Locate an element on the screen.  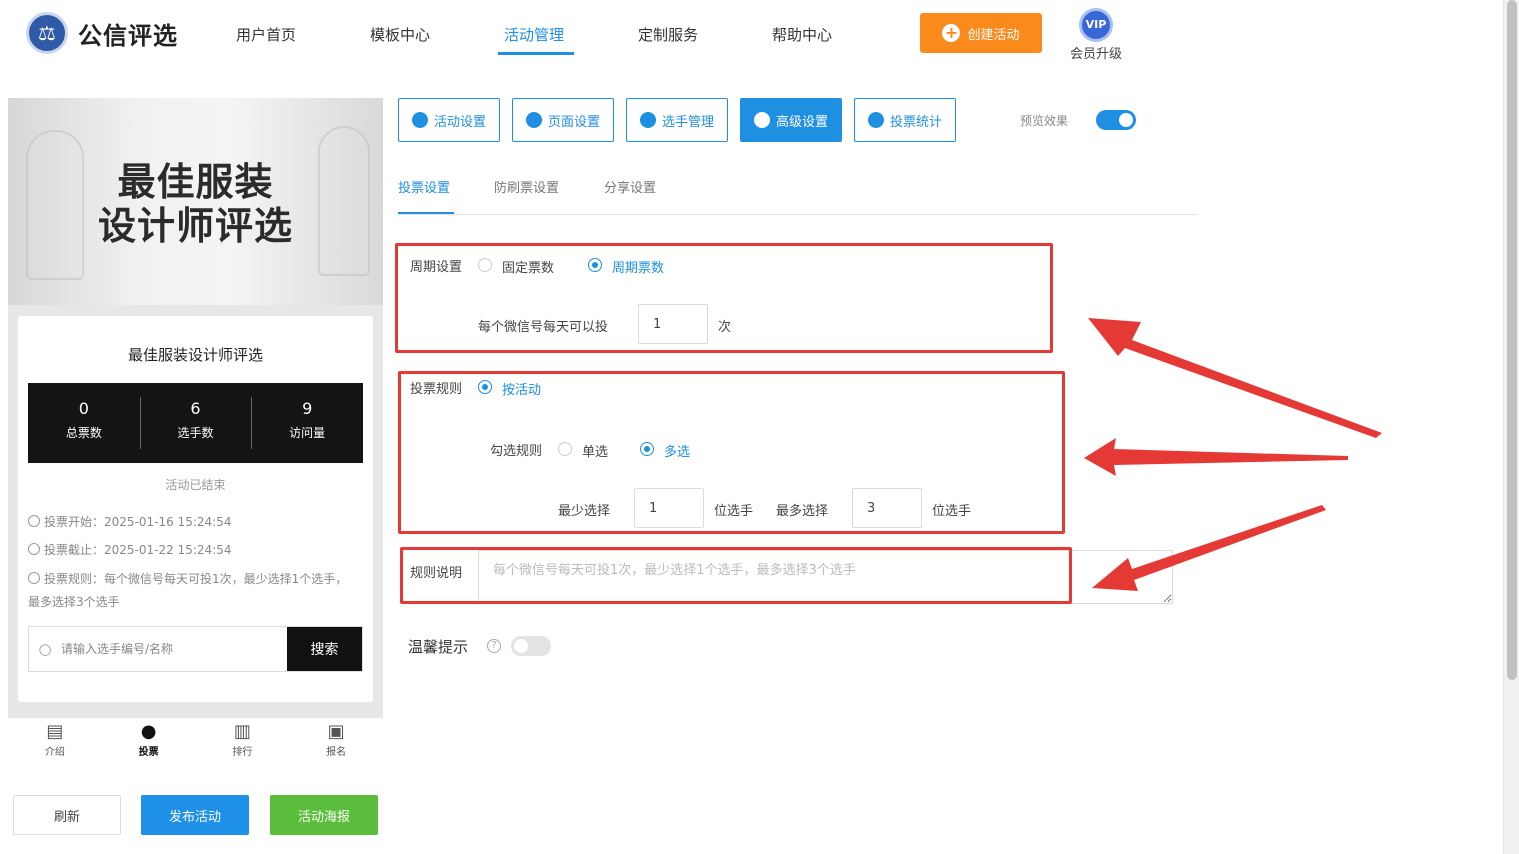
vote-end: 投票截止：2025-01-22 15:24:54 is located at coordinates (129, 549).